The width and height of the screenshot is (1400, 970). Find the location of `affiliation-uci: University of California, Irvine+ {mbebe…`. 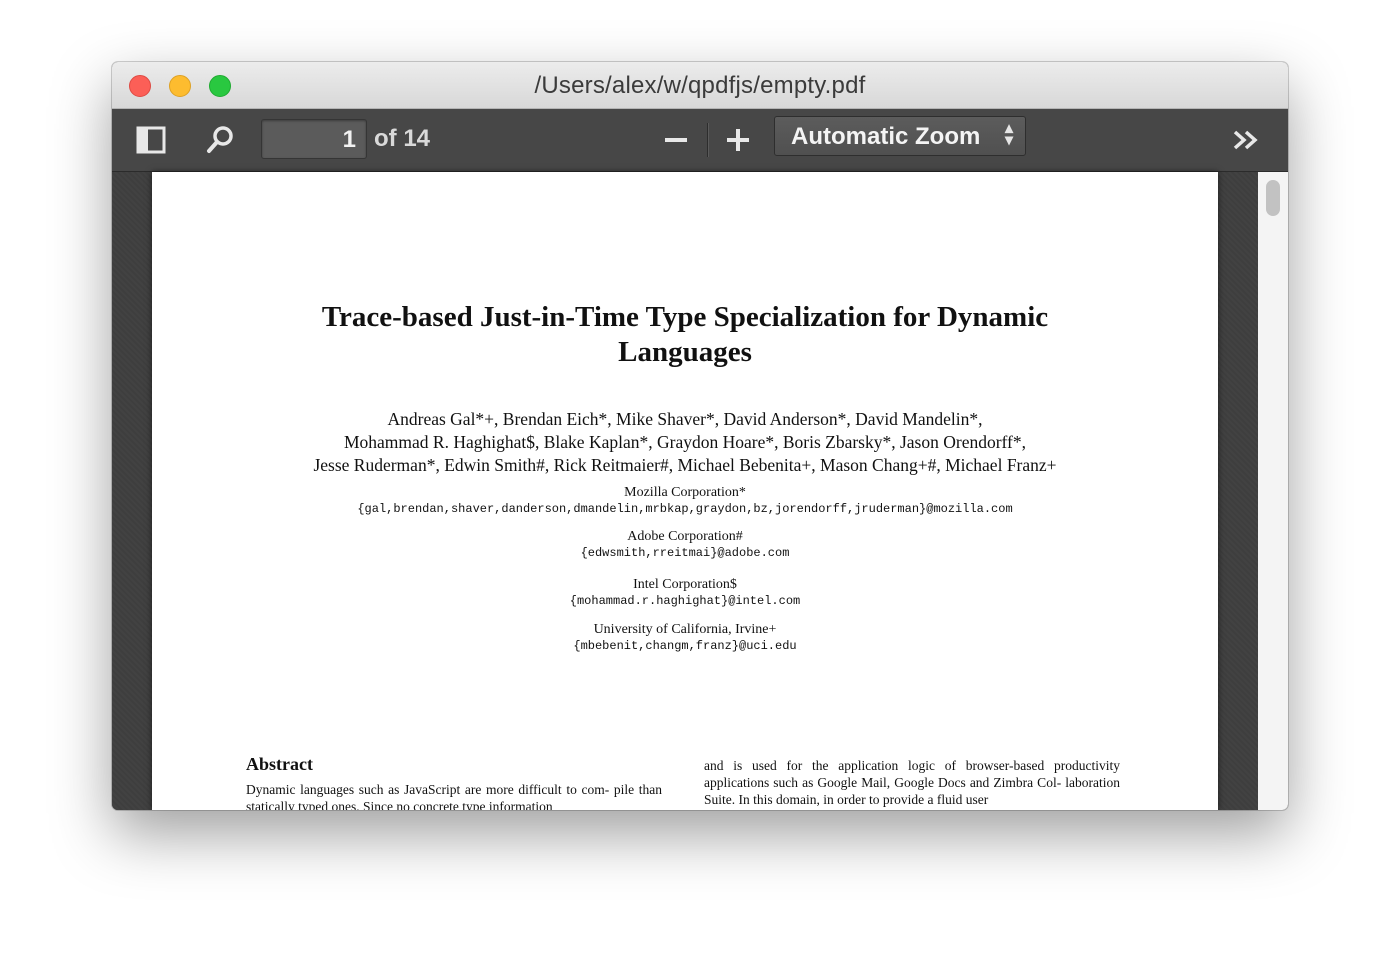

affiliation-uci: University of California, Irvine+ {mbebe… is located at coordinates (685, 638).